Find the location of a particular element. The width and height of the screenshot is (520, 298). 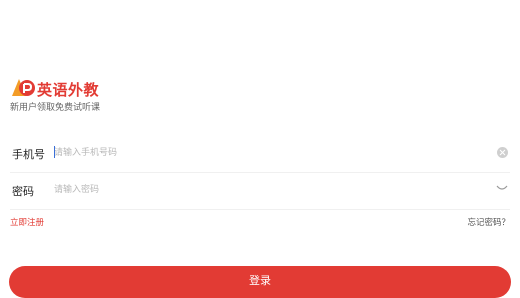

password-input is located at coordinates (264, 190).